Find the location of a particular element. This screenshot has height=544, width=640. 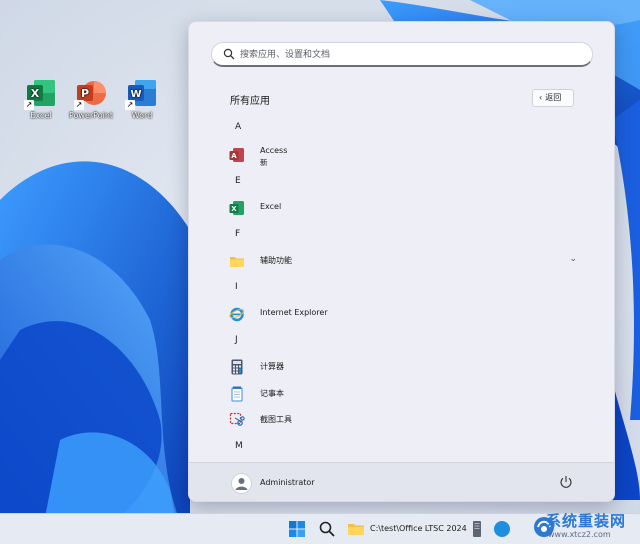

excel-icon: X ↗ is located at coordinates (40, 94).